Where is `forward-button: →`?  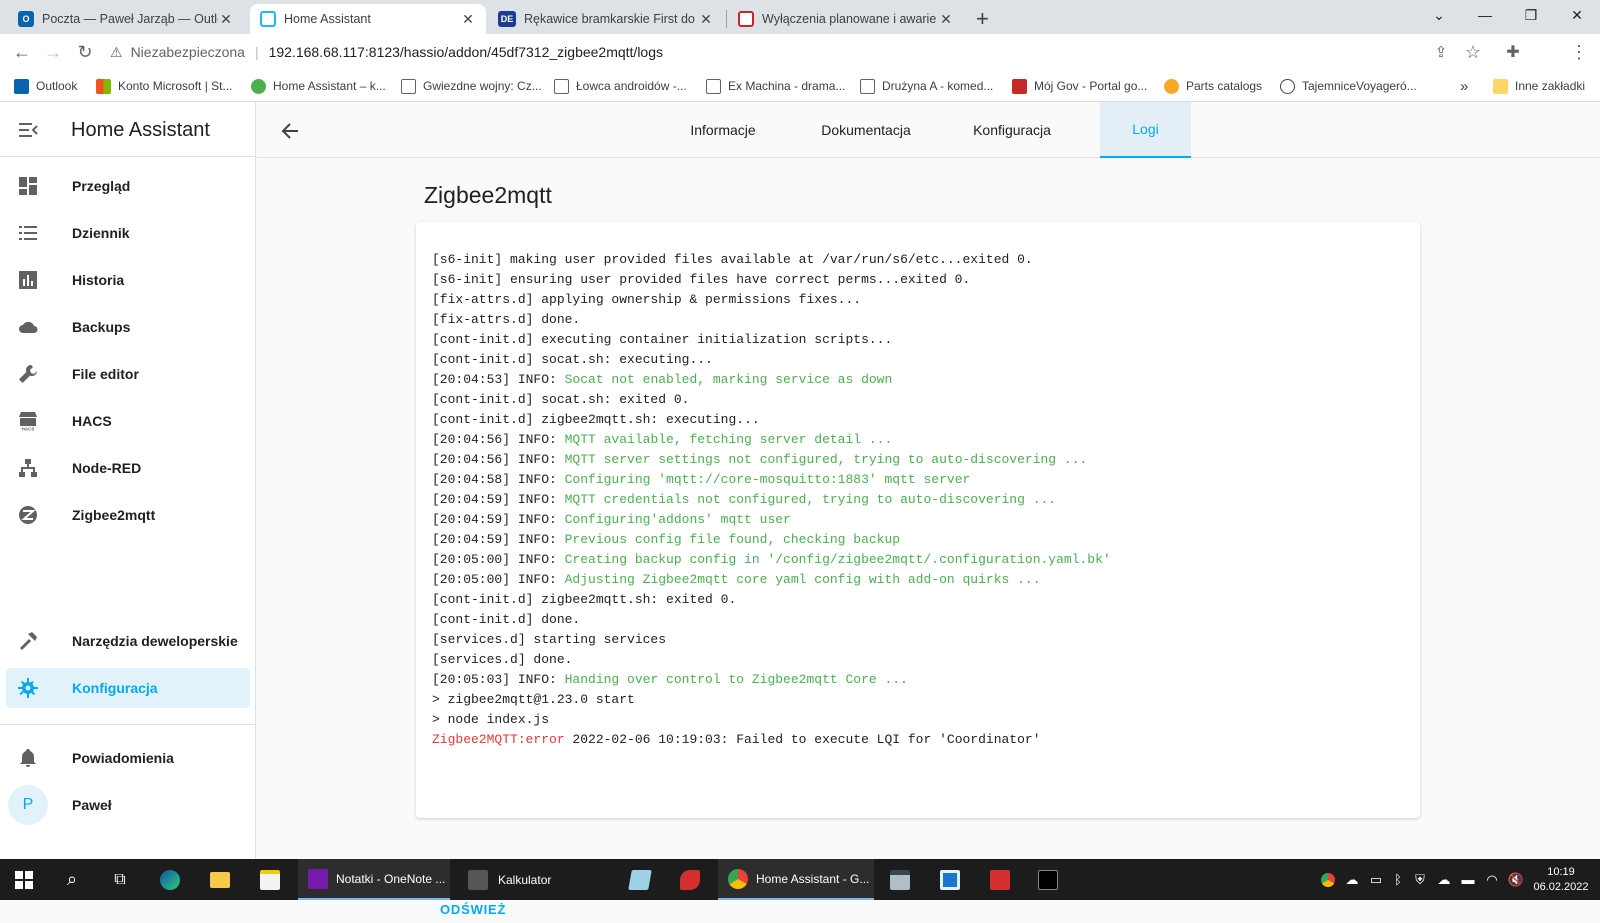 forward-button: → is located at coordinates (53, 52).